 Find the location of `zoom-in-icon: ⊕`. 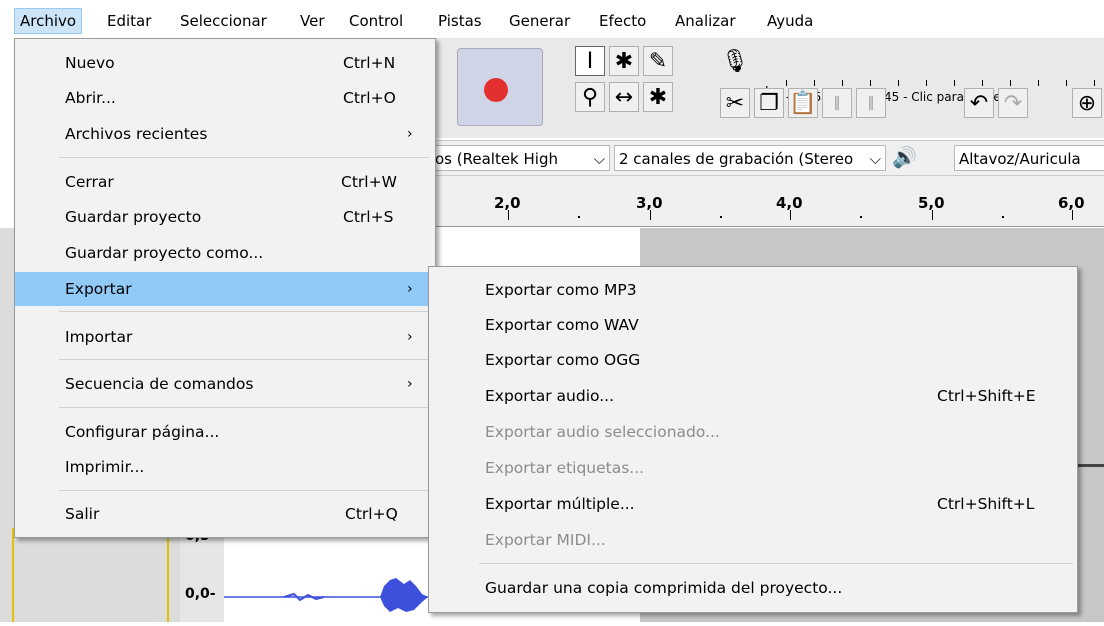

zoom-in-icon: ⊕ is located at coordinates (1087, 103).